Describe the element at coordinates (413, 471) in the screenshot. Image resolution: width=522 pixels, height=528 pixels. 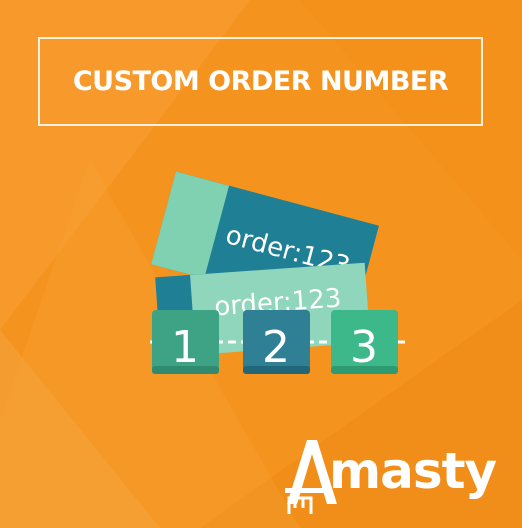
I see `brand-name: masty` at that location.